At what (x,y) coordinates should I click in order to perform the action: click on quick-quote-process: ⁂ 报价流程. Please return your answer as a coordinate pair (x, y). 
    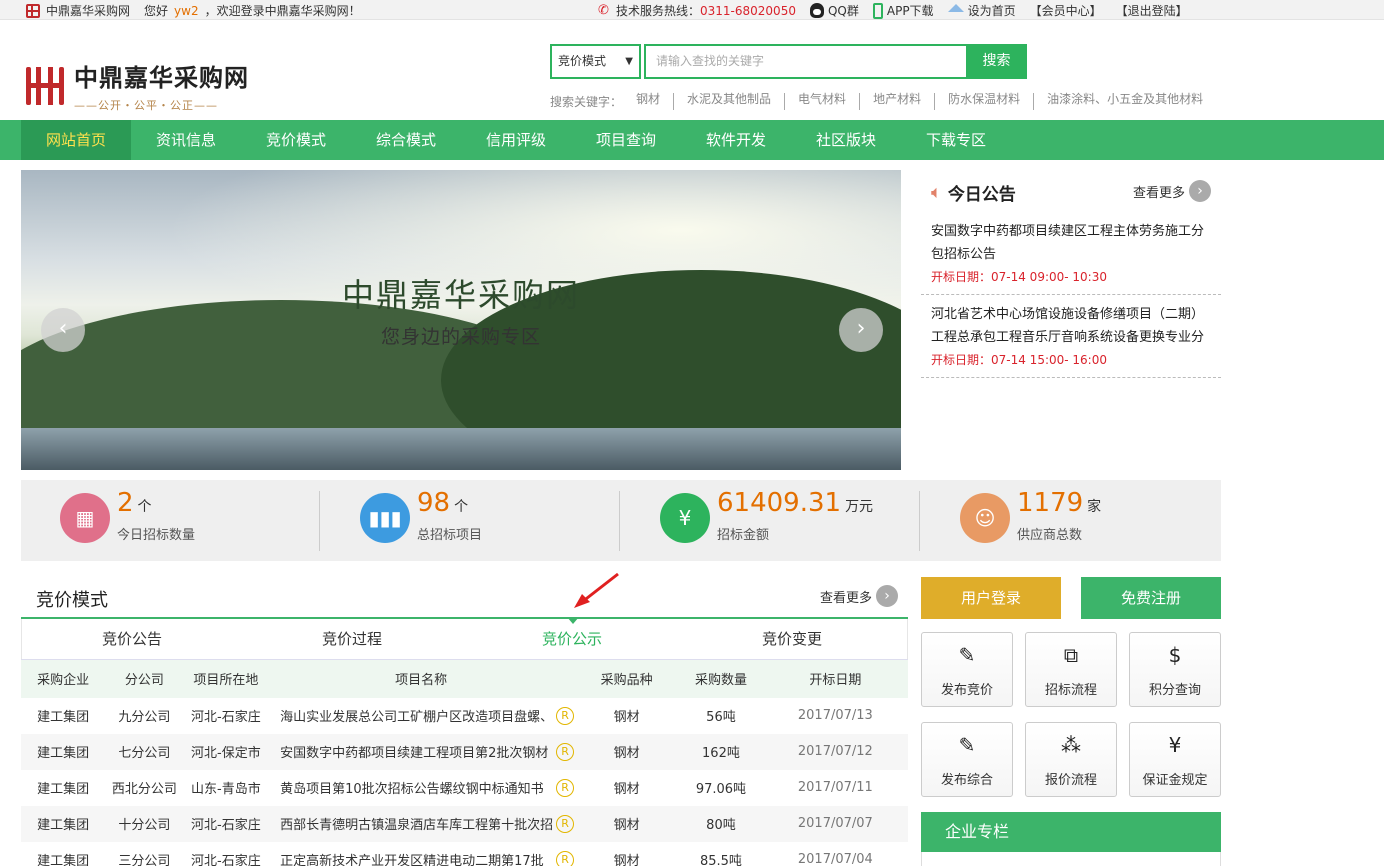
    Looking at the image, I should click on (1071, 759).